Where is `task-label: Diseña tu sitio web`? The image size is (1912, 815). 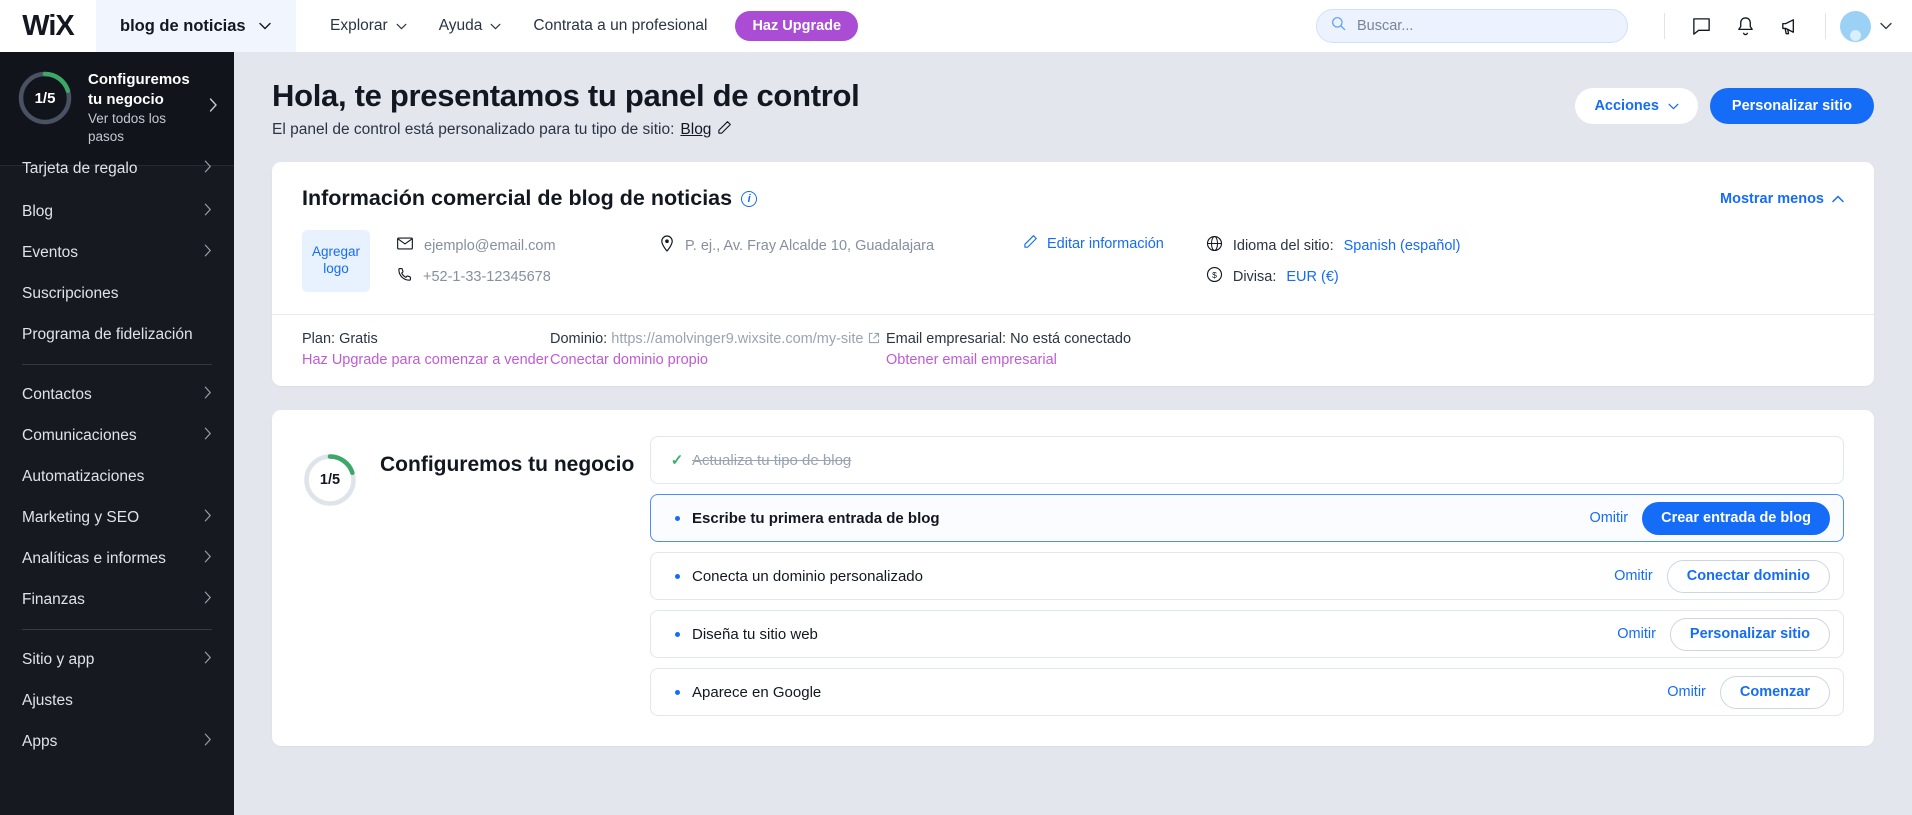 task-label: Diseña tu sitio web is located at coordinates (755, 634).